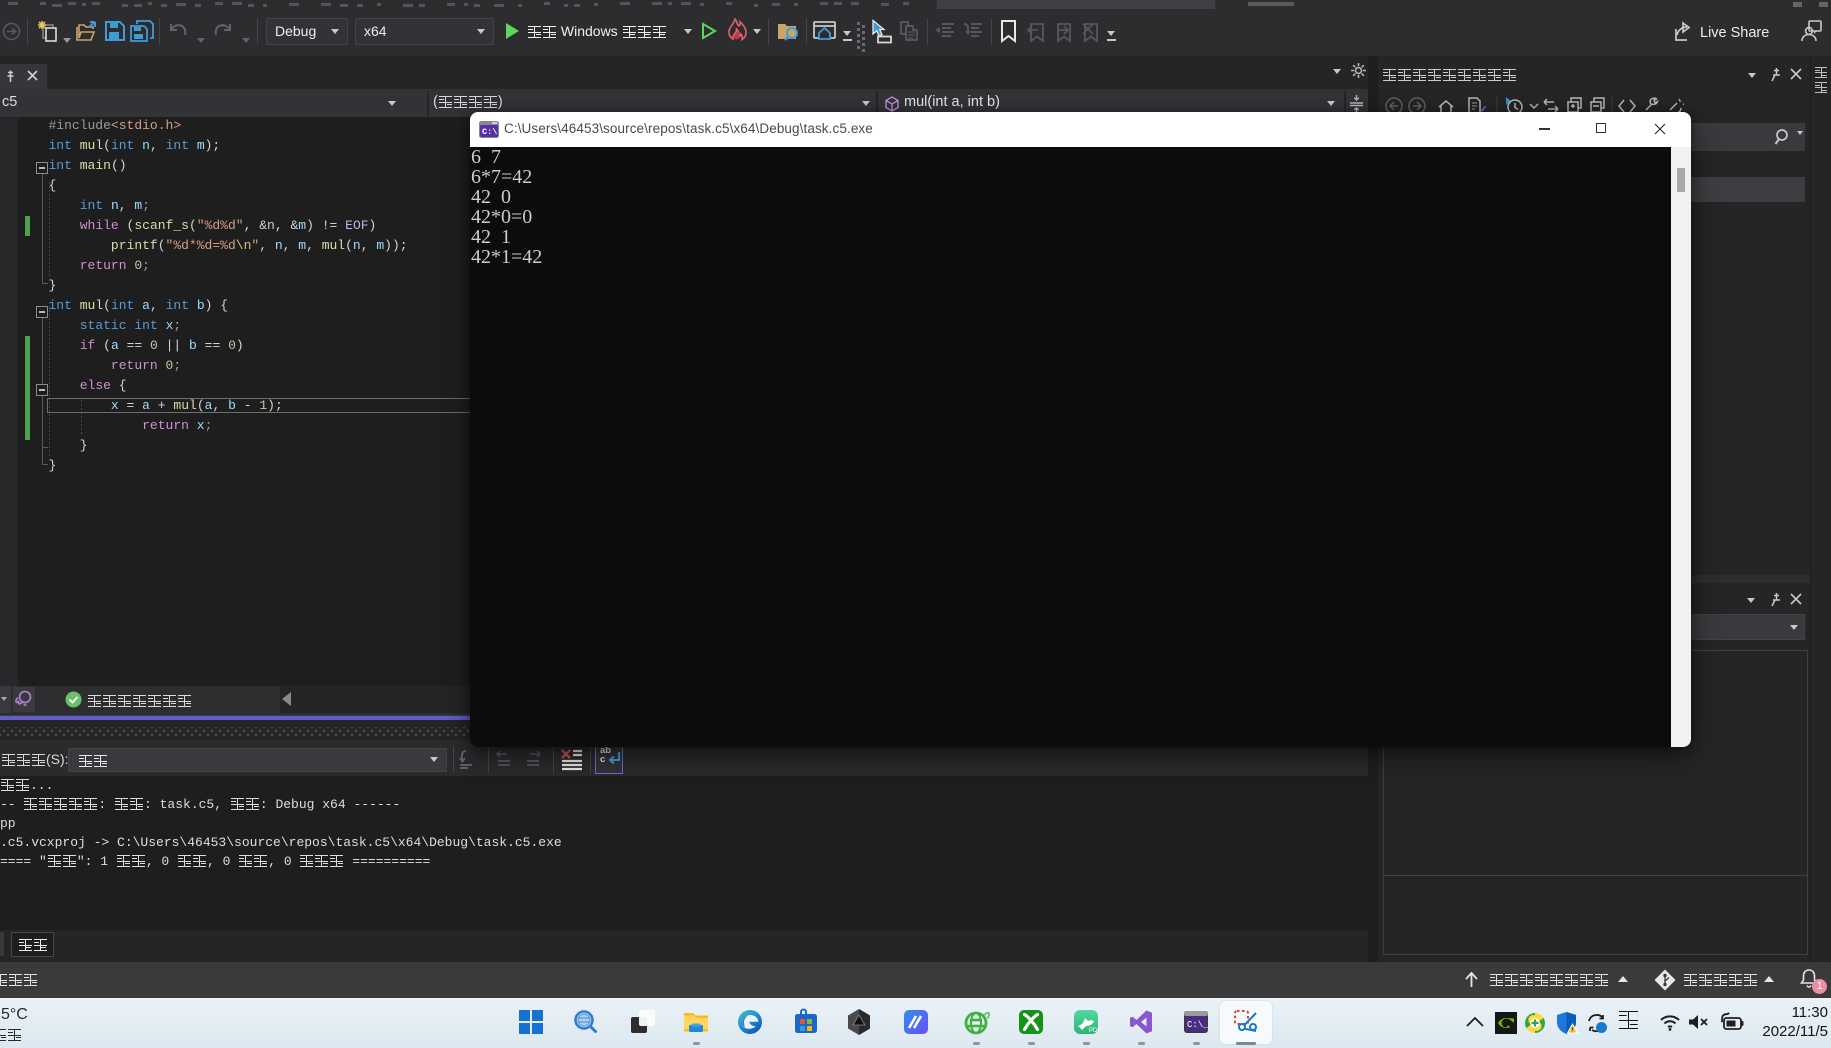 Image resolution: width=1831 pixels, height=1048 pixels. I want to click on svg-text: C:\, so click(489, 132).